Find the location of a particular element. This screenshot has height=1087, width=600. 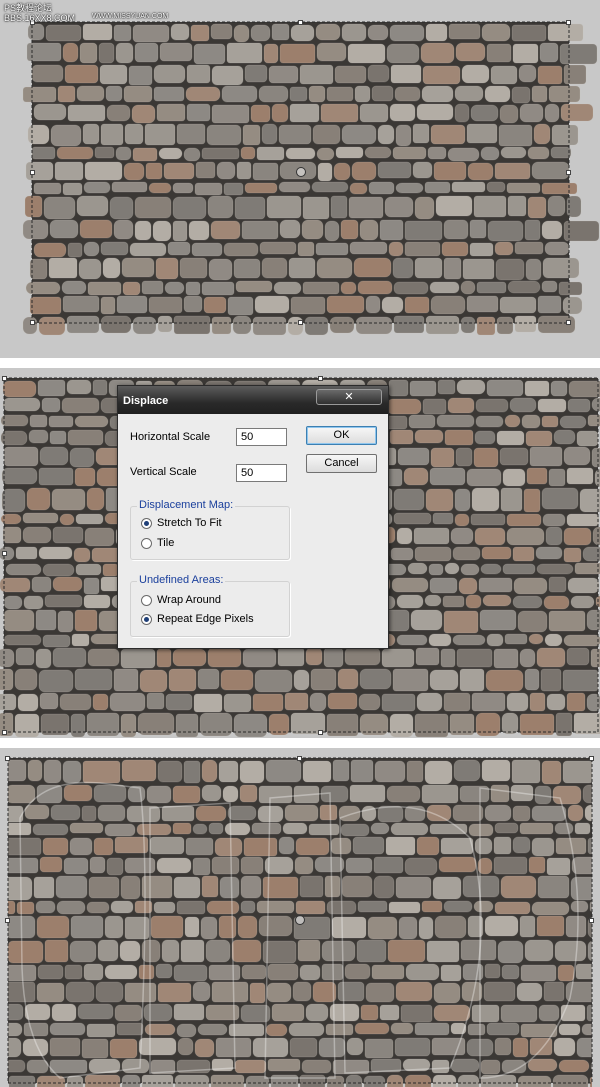

watermark-site: WWW.MISSYUAN.COM is located at coordinates (130, 17).